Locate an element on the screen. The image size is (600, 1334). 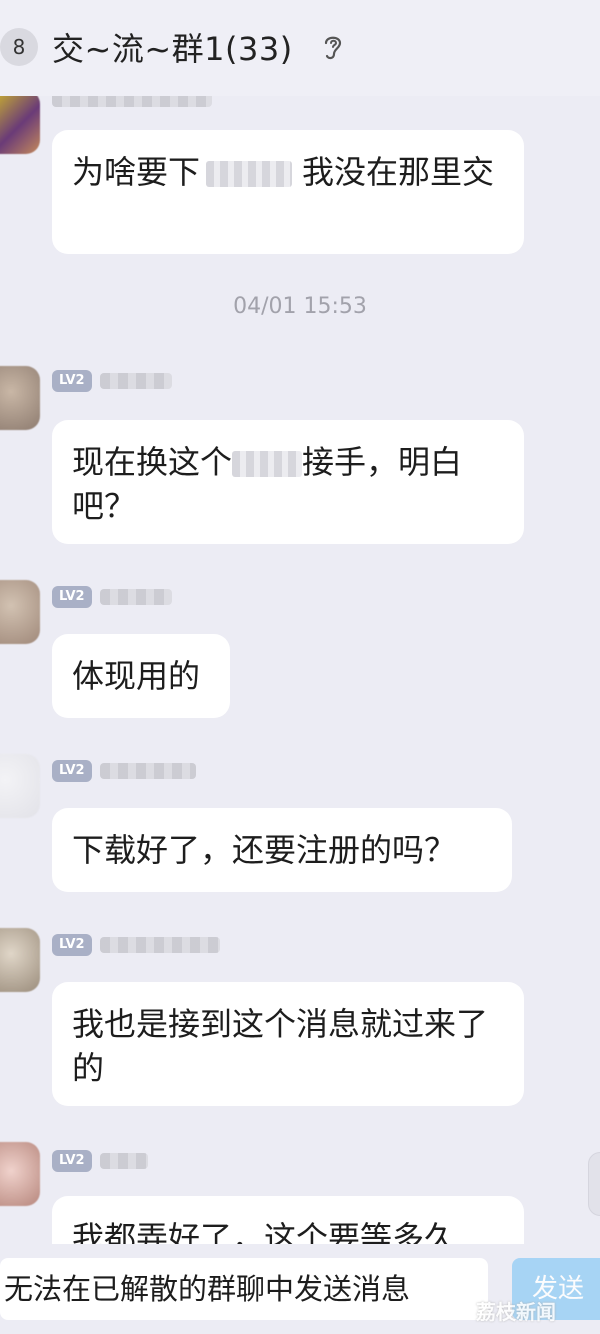
group-title: 交~流~群1(33) is located at coordinates (172, 49).